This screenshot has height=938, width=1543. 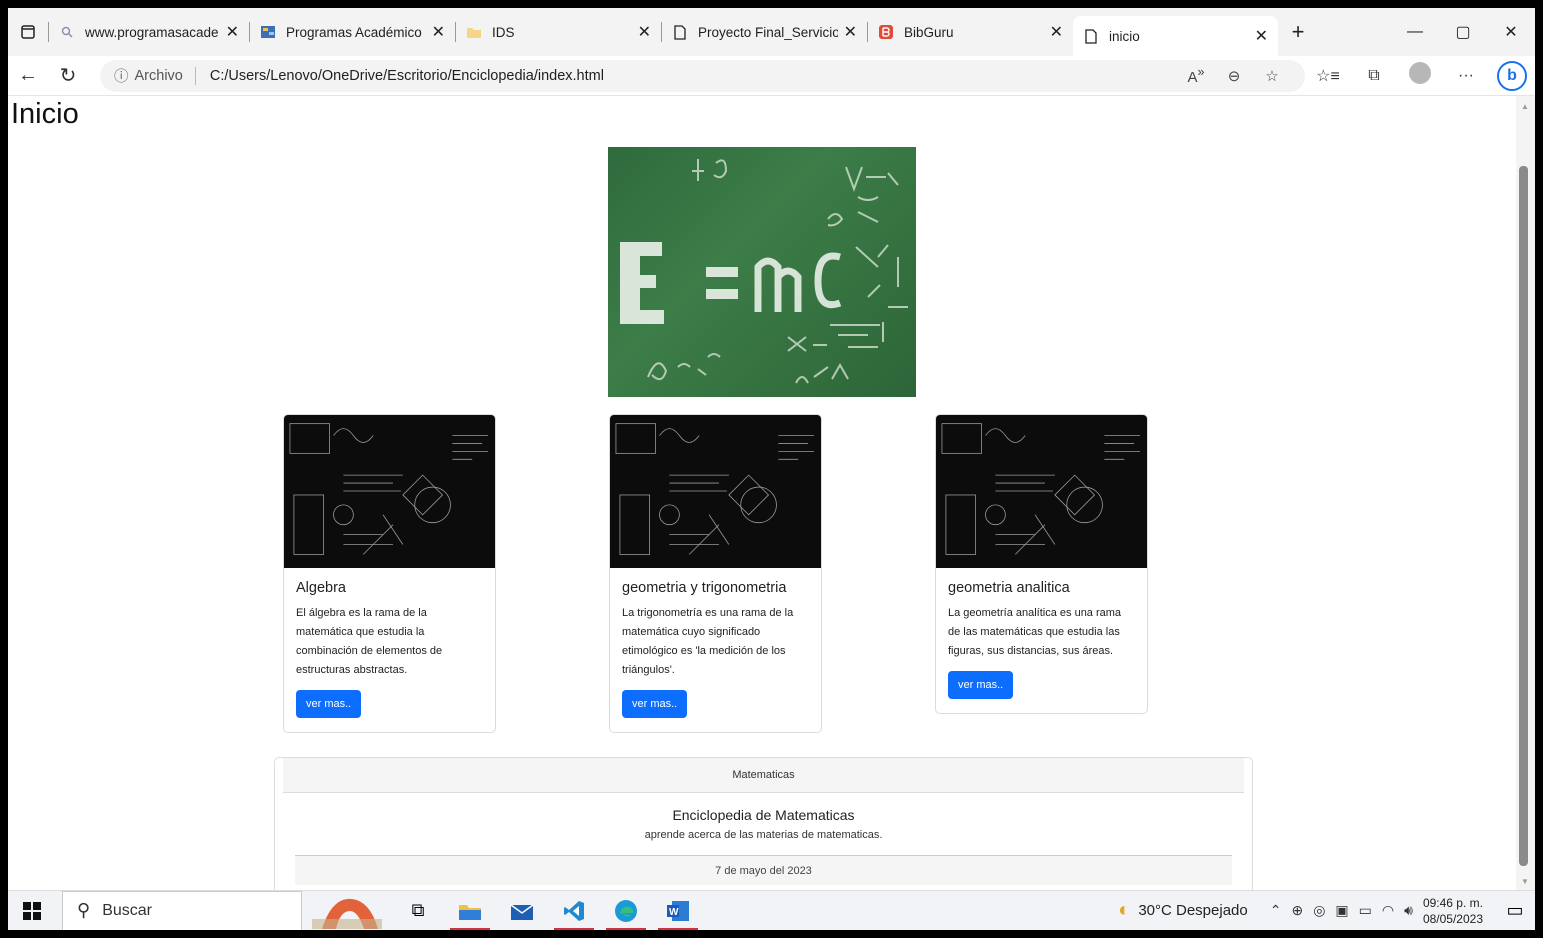 I want to click on start-button, so click(x=32, y=911).